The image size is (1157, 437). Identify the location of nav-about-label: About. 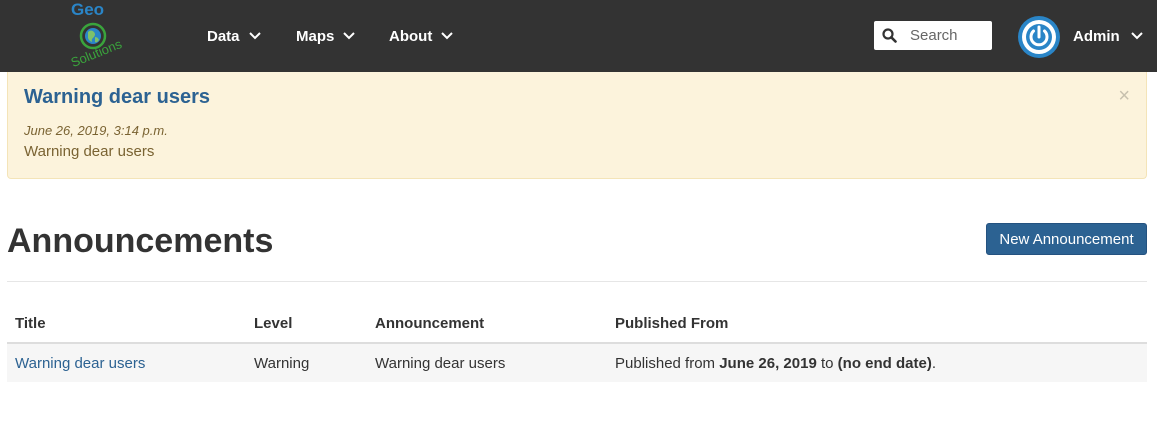
(411, 36).